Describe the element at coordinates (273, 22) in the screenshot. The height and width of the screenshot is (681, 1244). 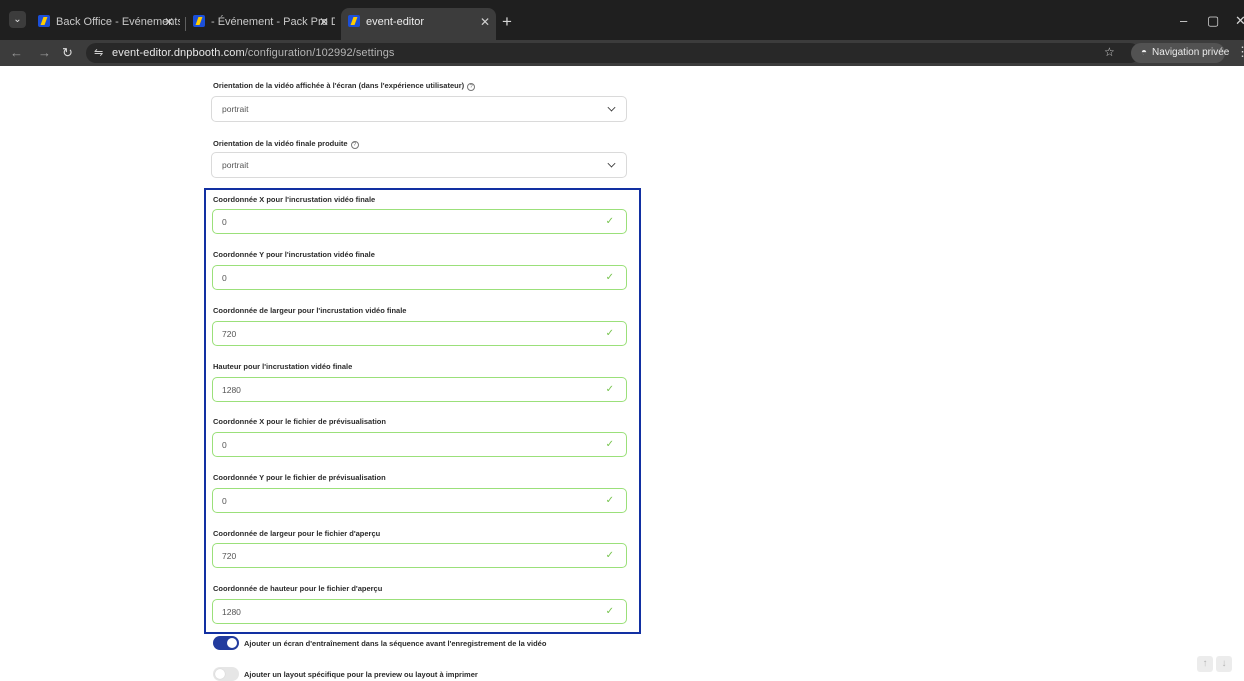
I see `tab-title: - Événement - Pack Pro Data (E` at that location.